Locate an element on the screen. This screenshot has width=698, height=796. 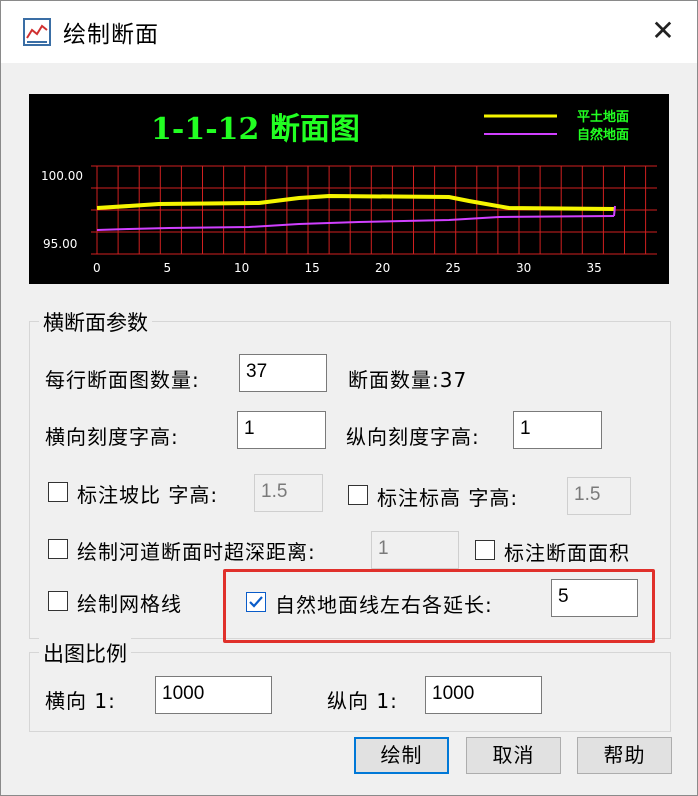
help-button: 帮助 is located at coordinates (624, 755).